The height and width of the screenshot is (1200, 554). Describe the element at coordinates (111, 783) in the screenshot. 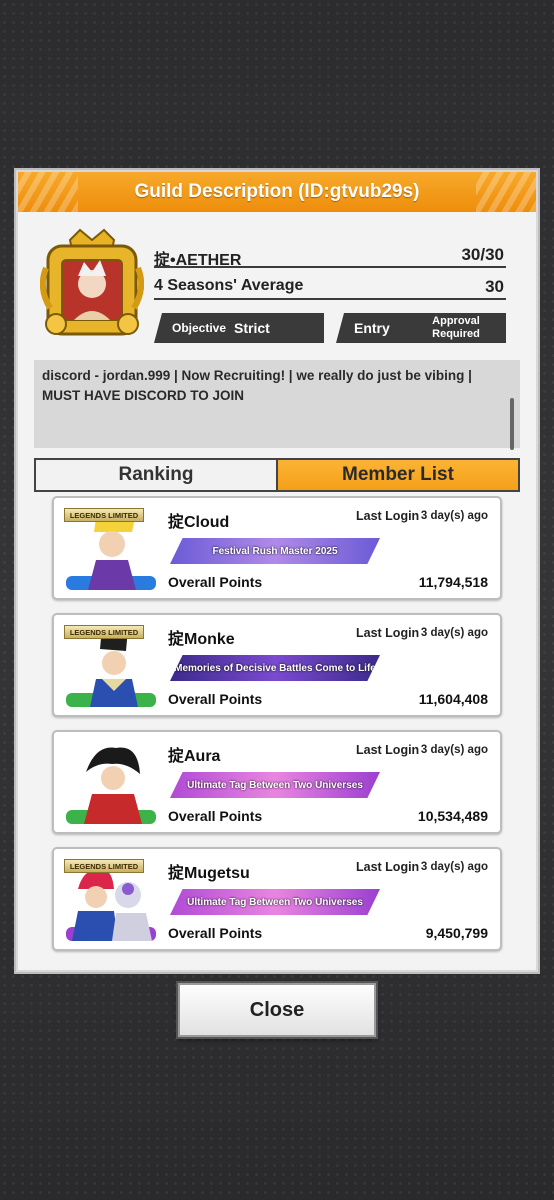

I see `member-avatar` at that location.